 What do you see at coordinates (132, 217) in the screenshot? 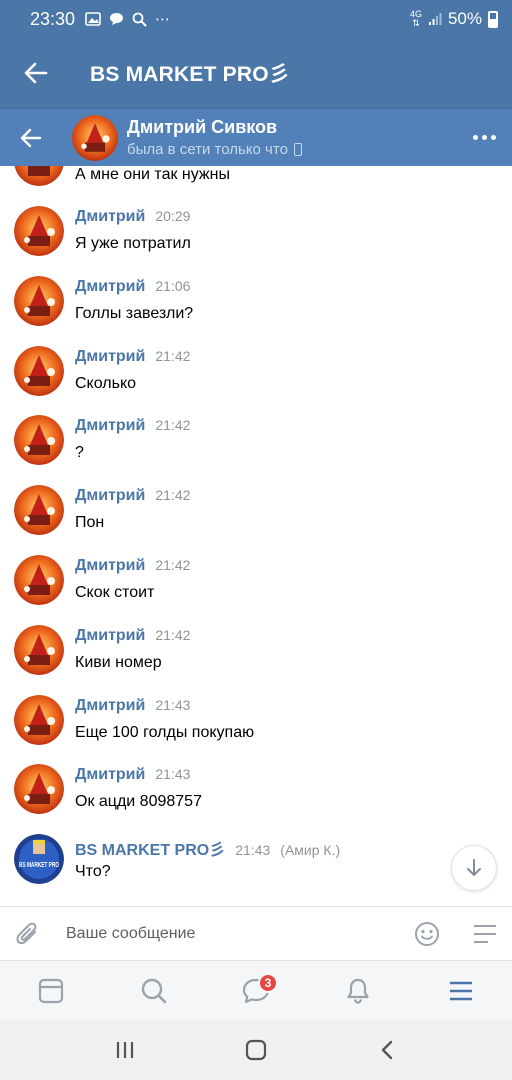
I see `message-author: Дмитрий 20:29` at bounding box center [132, 217].